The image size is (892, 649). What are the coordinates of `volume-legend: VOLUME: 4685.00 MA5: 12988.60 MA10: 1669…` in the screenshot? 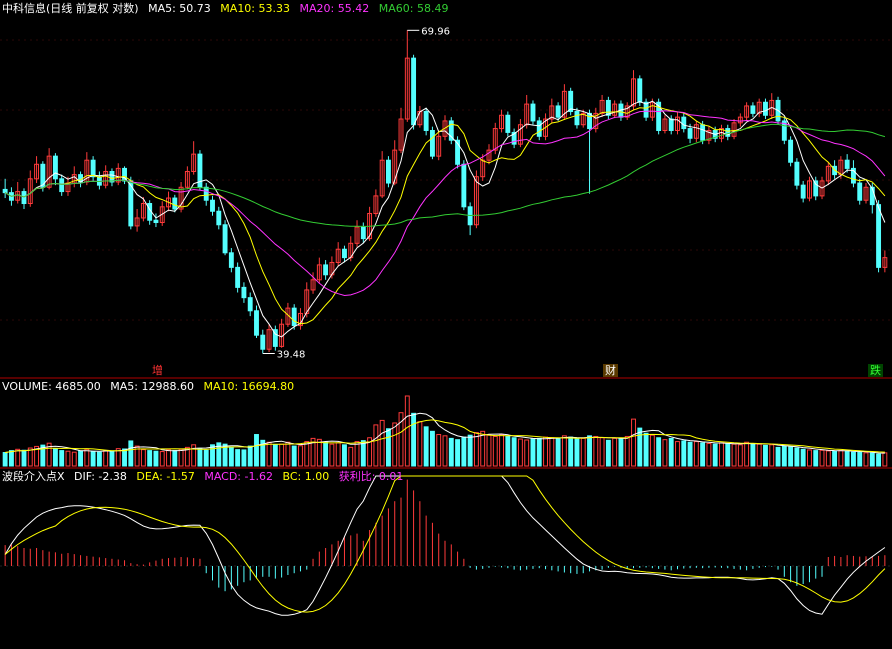 It's located at (151, 387).